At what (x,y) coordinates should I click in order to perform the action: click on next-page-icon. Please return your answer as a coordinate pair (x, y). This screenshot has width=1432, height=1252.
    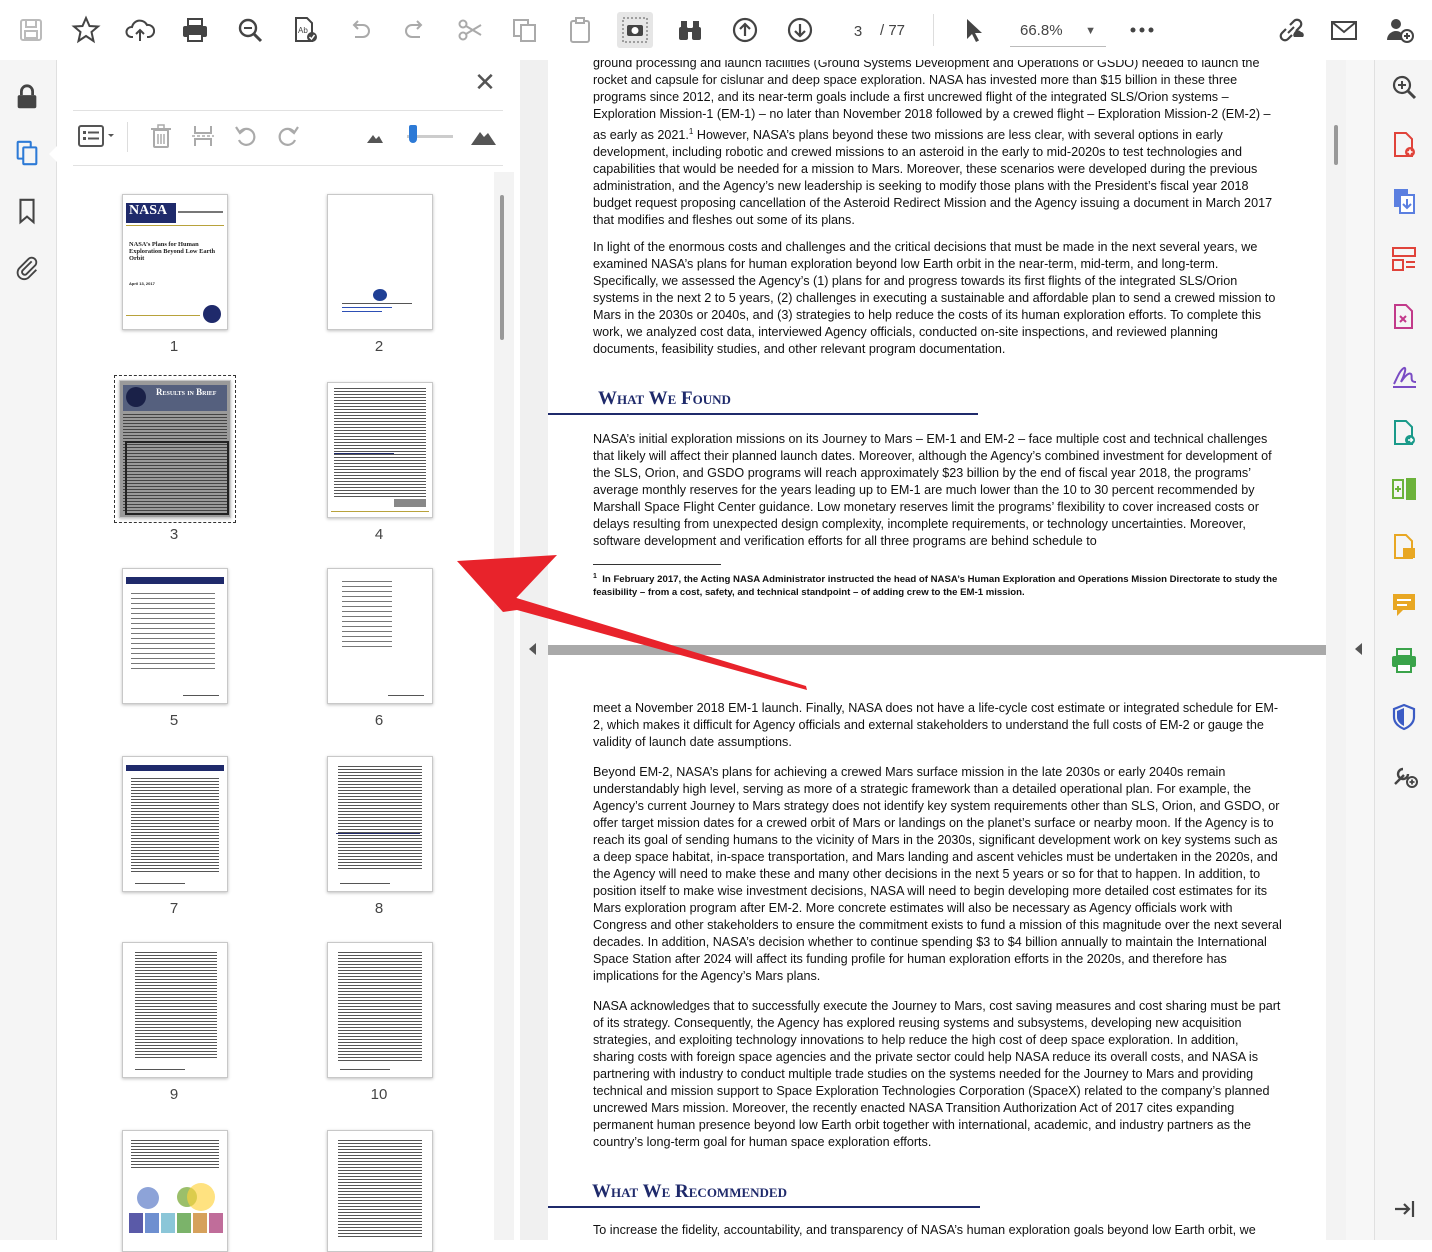
    Looking at the image, I should click on (800, 30).